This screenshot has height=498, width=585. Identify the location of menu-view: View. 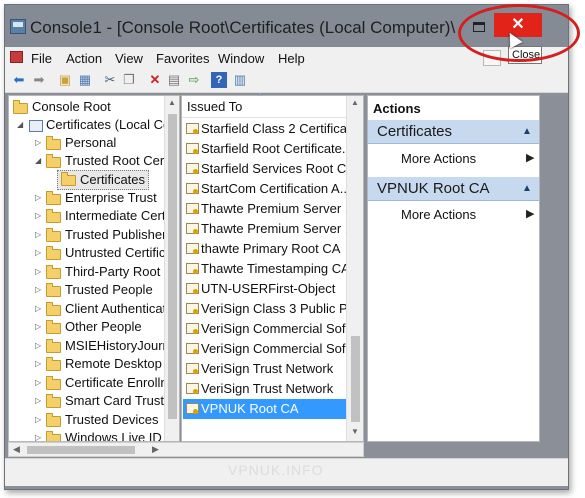
(129, 58).